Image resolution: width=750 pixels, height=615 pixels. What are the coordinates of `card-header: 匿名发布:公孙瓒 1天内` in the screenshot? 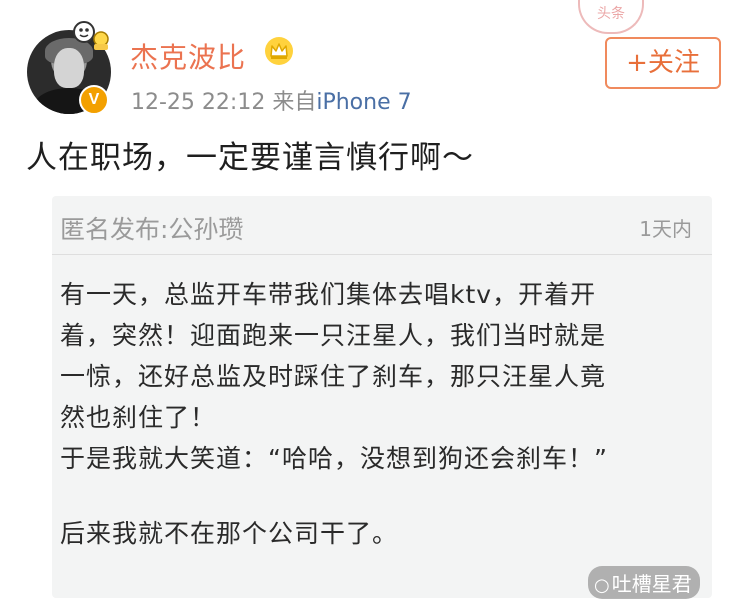 It's located at (382, 225).